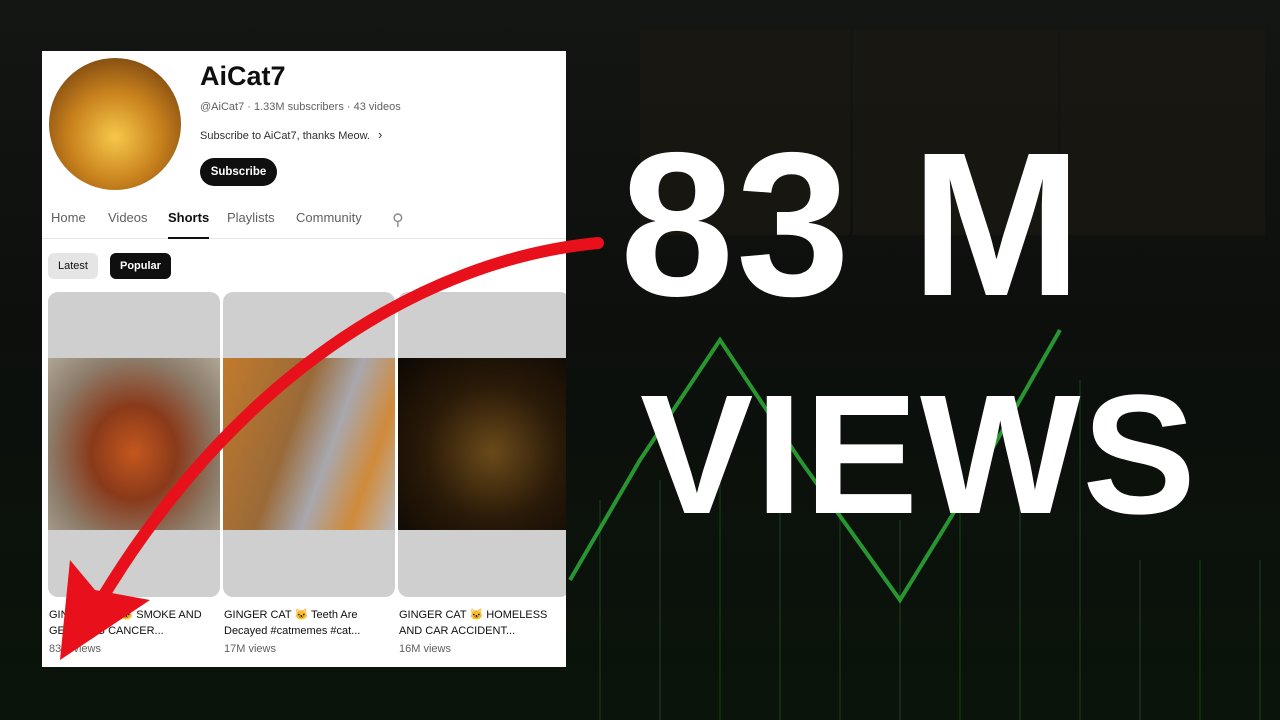  Describe the element at coordinates (251, 217) in the screenshot. I see `tab-playlists: Playlists` at that location.